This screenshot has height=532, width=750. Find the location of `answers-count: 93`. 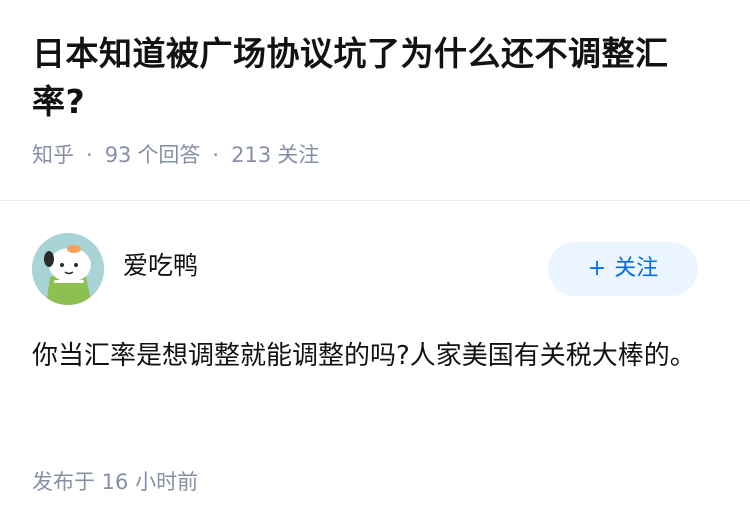

answers-count: 93 is located at coordinates (118, 155).